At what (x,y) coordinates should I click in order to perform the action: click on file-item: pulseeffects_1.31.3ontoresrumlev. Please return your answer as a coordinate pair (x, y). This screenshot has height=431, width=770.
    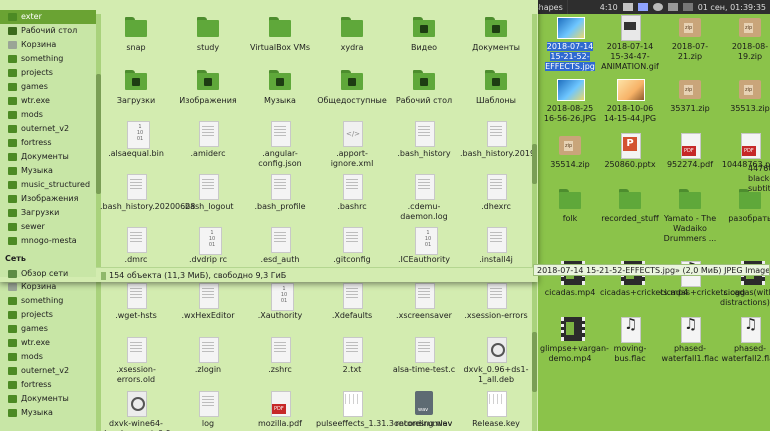
    Looking at the image, I should click on (384, 409).